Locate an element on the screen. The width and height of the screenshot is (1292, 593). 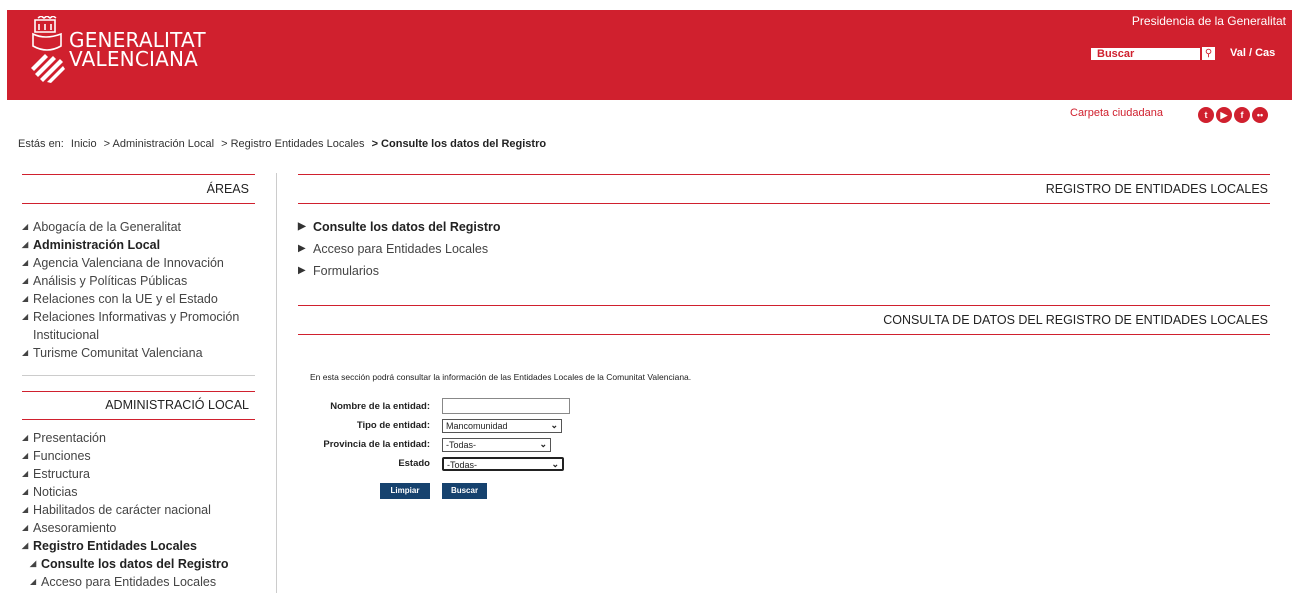
estado-label: Estado is located at coordinates (414, 463).